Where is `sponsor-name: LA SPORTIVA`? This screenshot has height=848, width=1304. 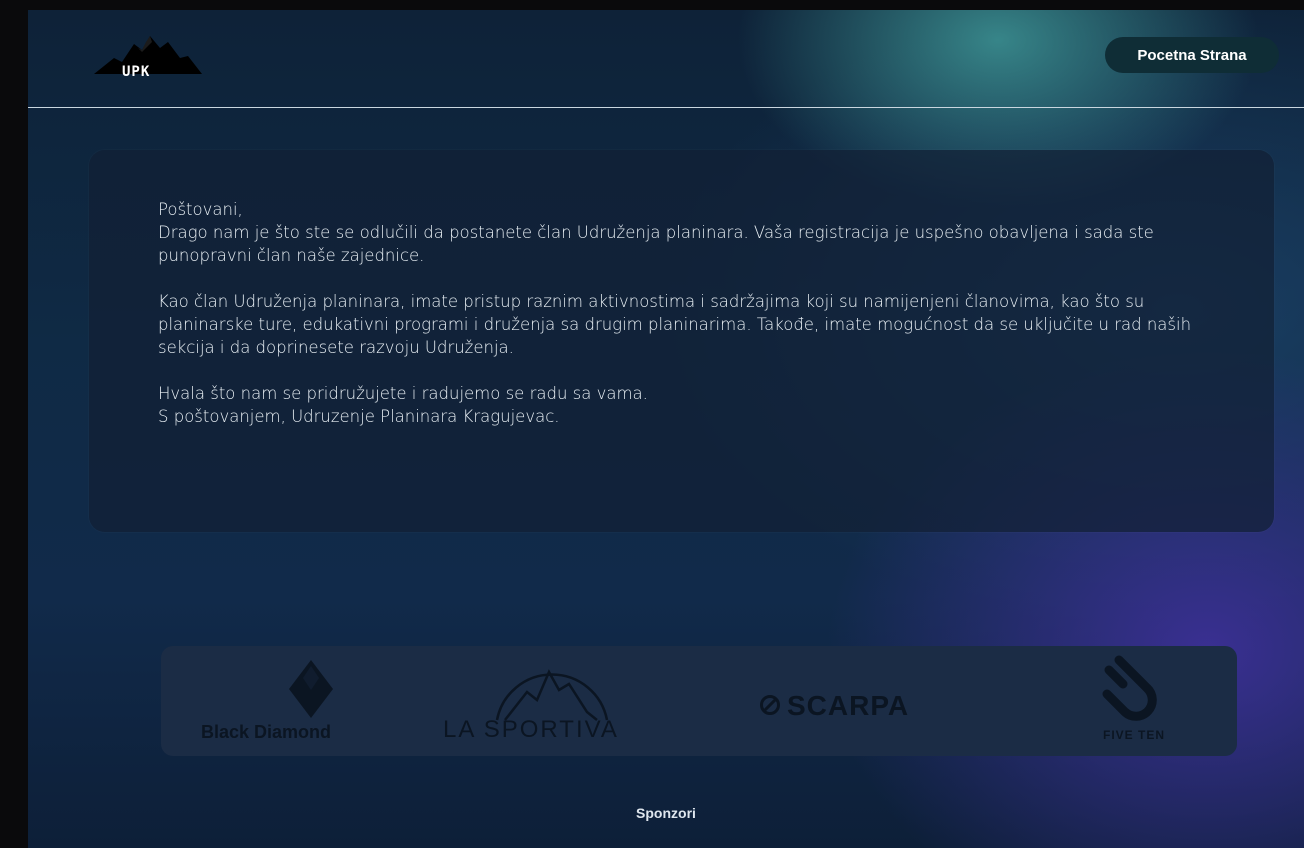
sponsor-name: LA SPORTIVA is located at coordinates (531, 729).